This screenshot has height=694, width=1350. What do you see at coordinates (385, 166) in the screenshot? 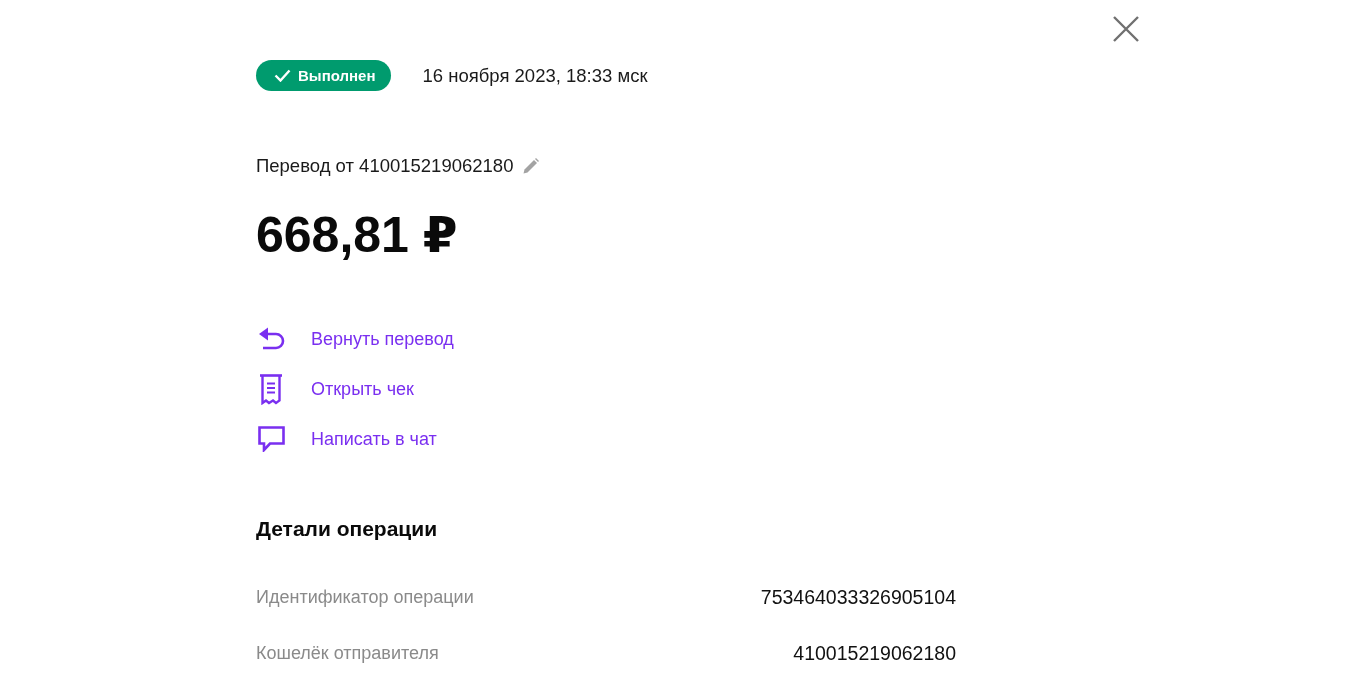
I see `transfer-title: Перевод от 410015219062180` at bounding box center [385, 166].